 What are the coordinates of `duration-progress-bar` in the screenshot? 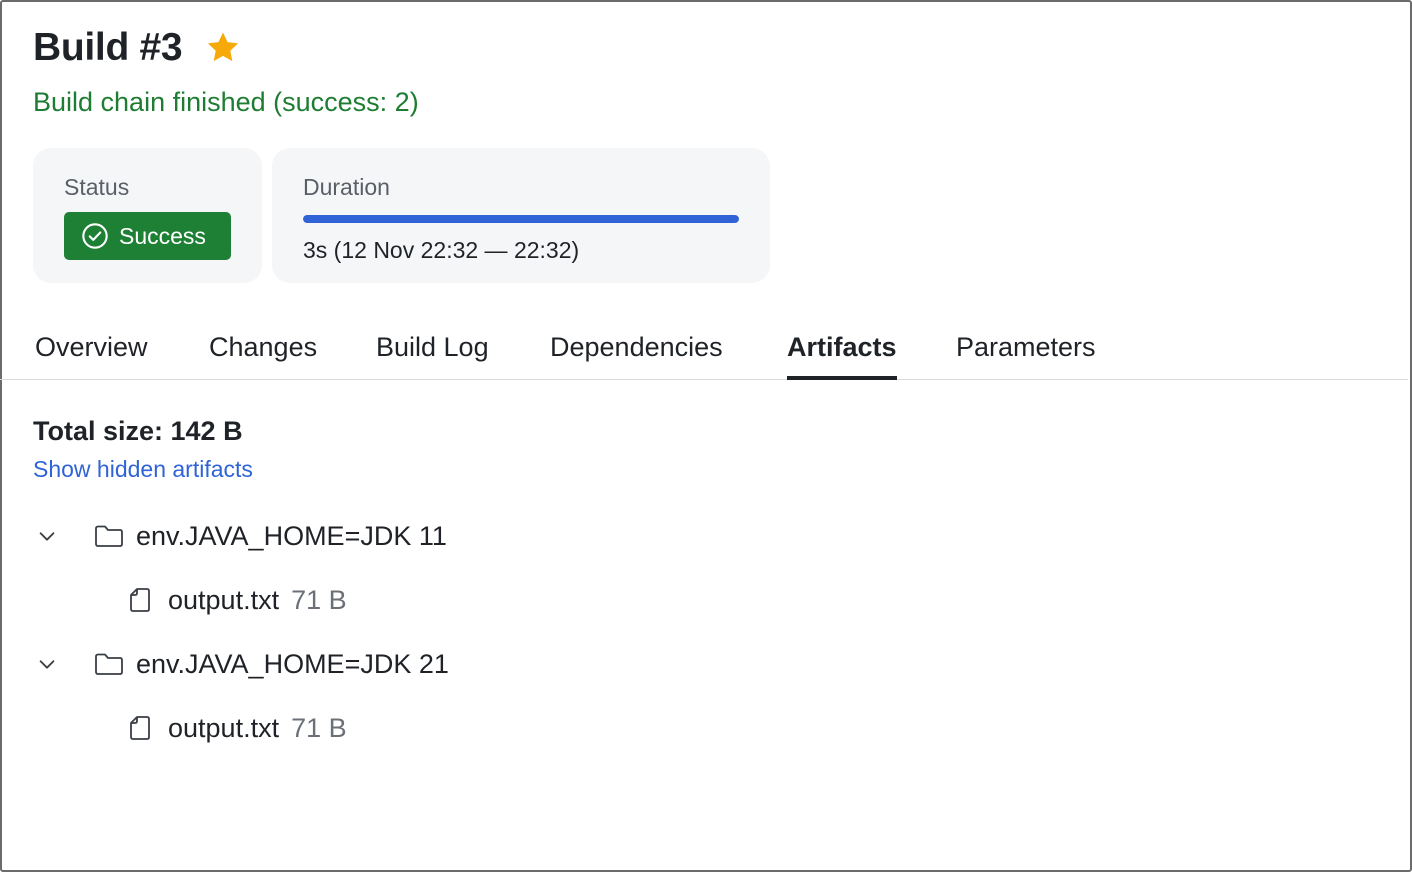 It's located at (521, 219).